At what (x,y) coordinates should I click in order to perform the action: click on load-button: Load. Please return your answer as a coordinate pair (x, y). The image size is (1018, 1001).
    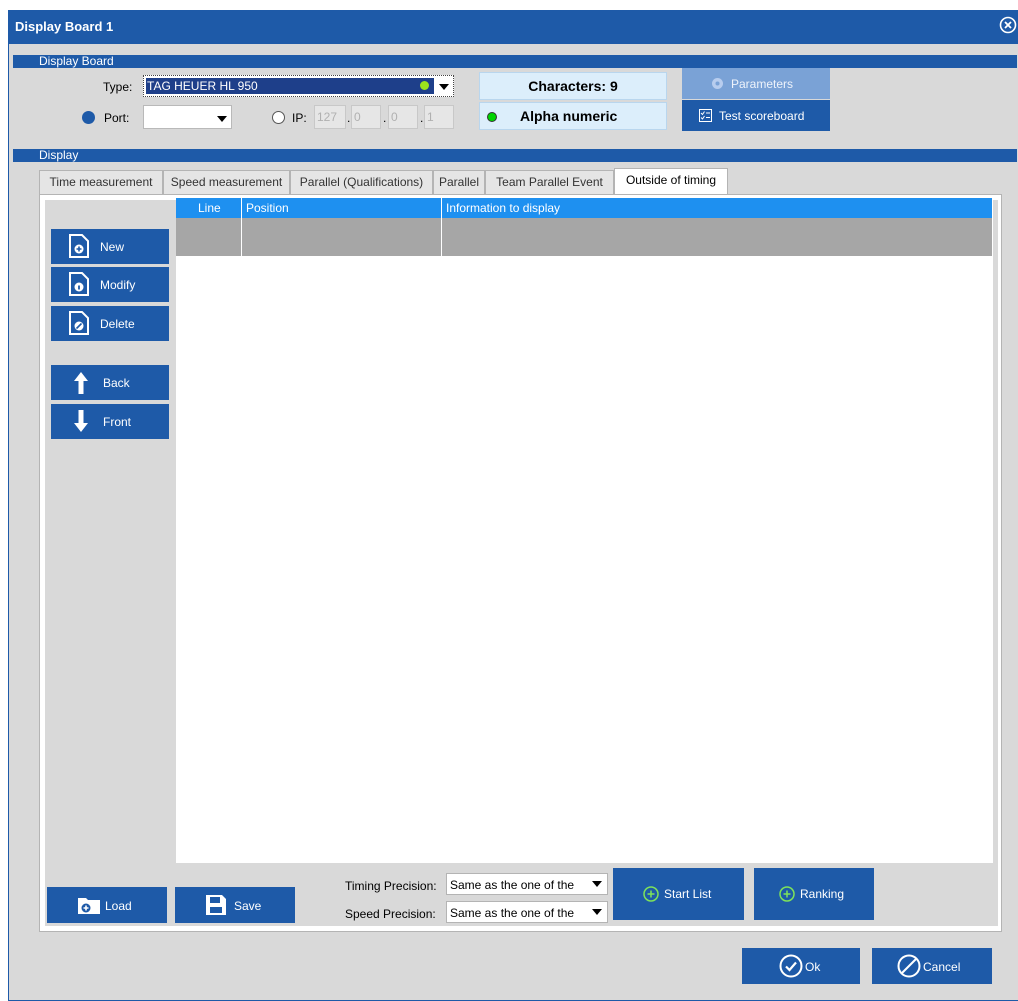
    Looking at the image, I should click on (107, 905).